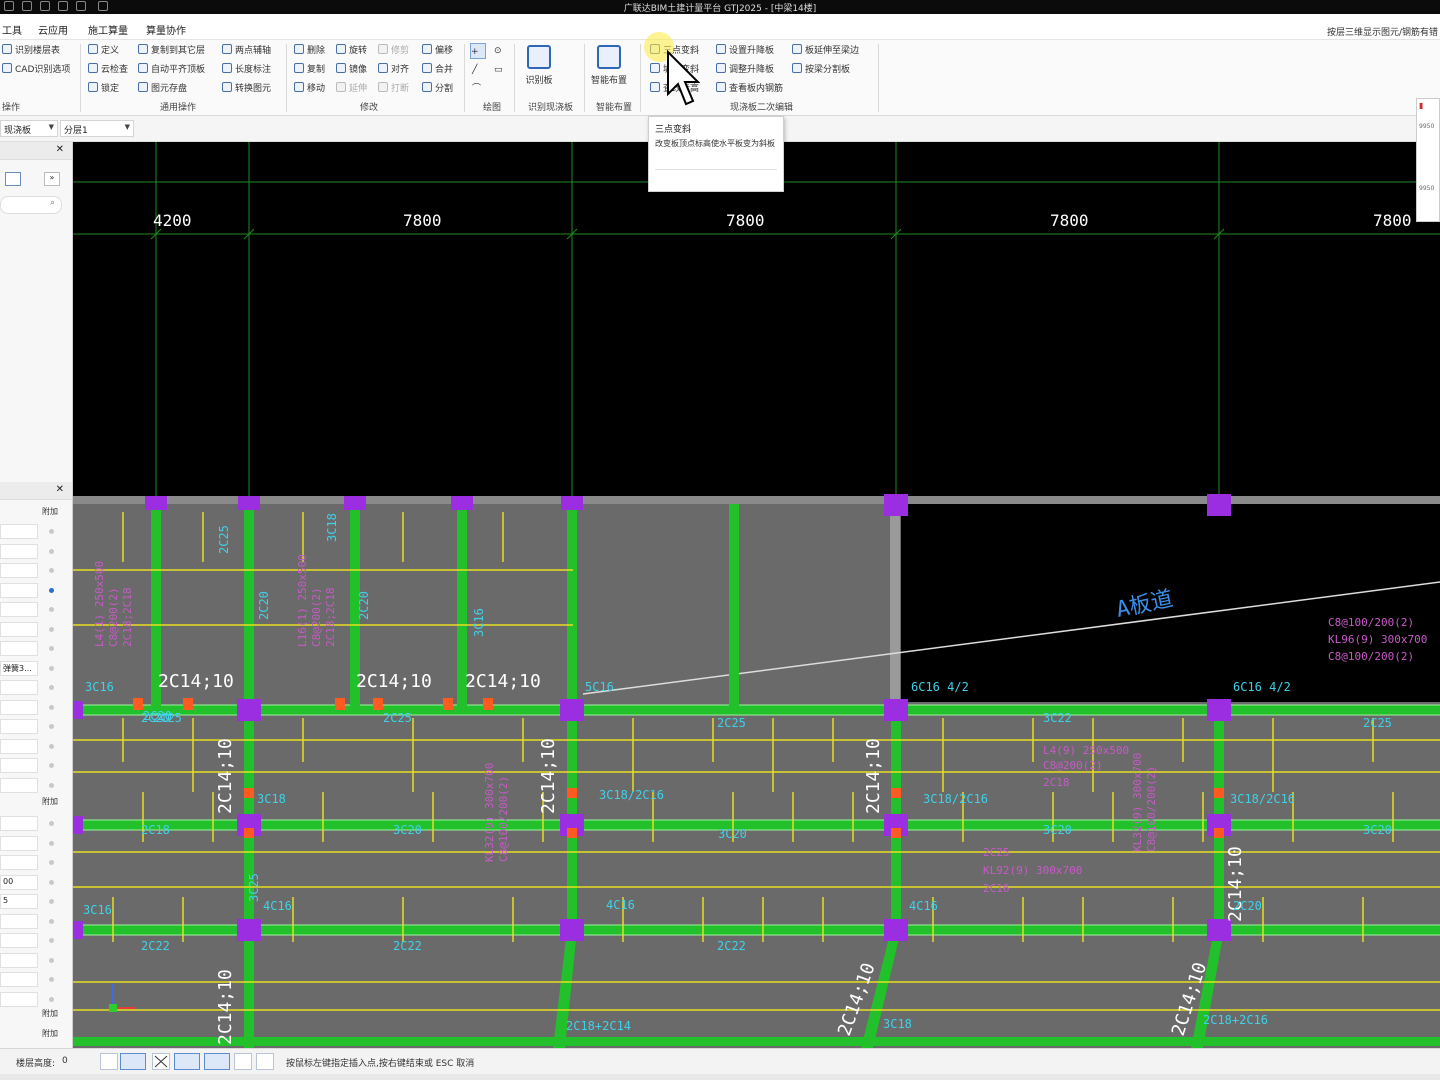  Describe the element at coordinates (351, 70) in the screenshot. I see `mirror-button: 镜像` at that location.